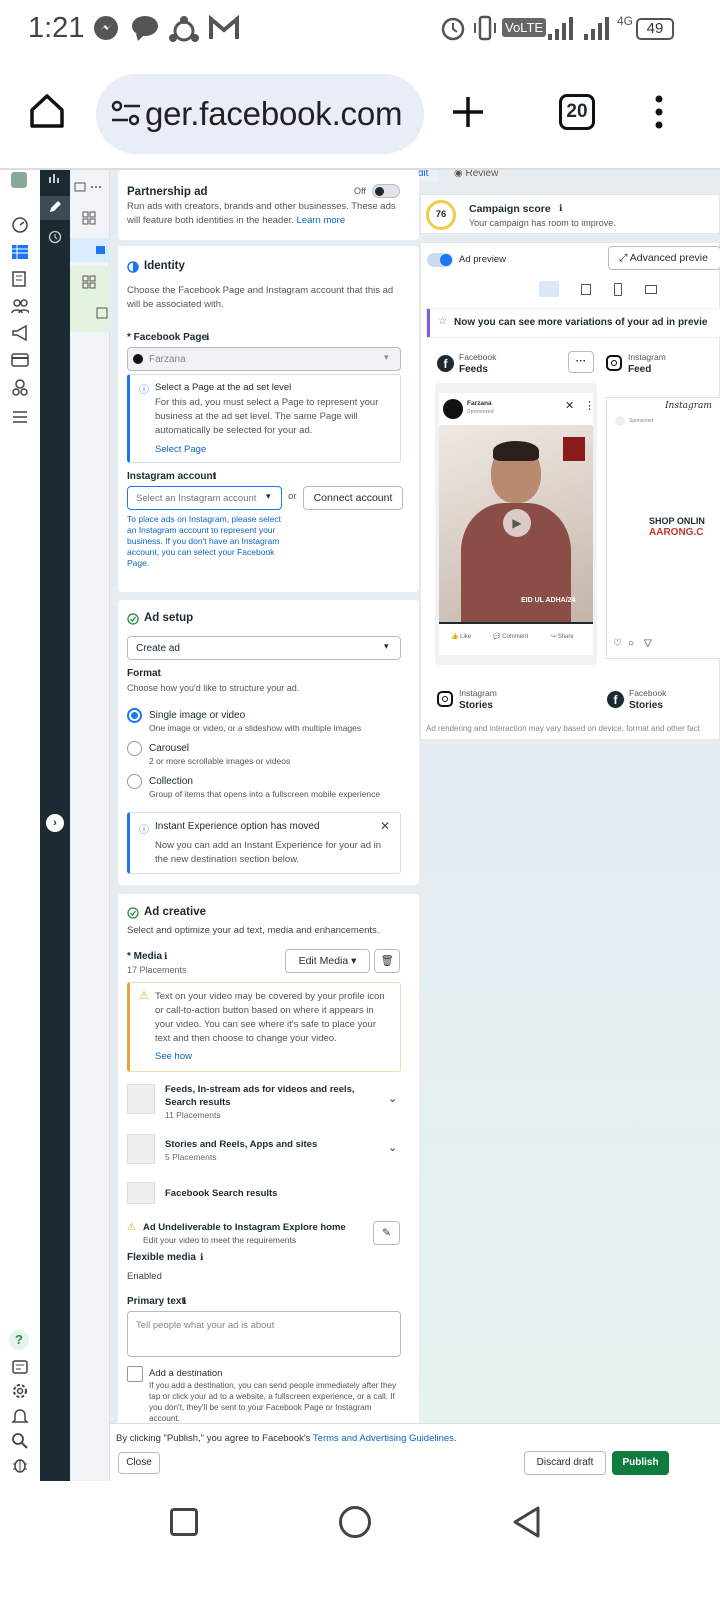  Describe the element at coordinates (440, 260) in the screenshot. I see `ad-preview-toggle` at that location.